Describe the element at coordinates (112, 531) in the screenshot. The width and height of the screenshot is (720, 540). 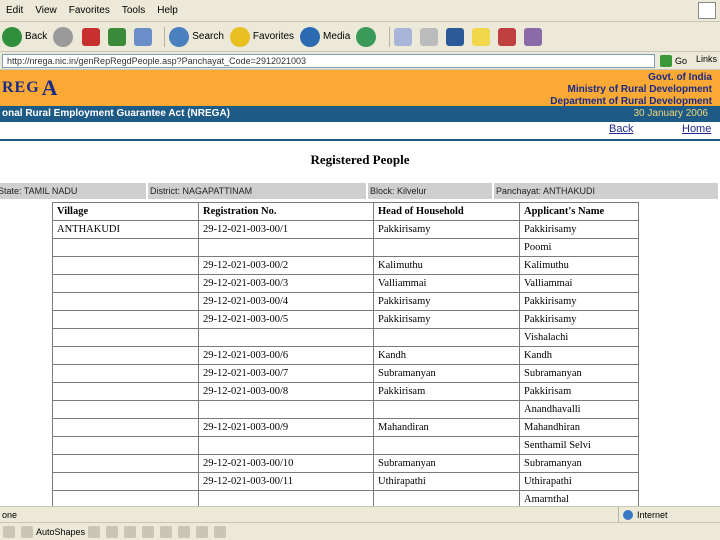
I see `arrow-icon` at that location.